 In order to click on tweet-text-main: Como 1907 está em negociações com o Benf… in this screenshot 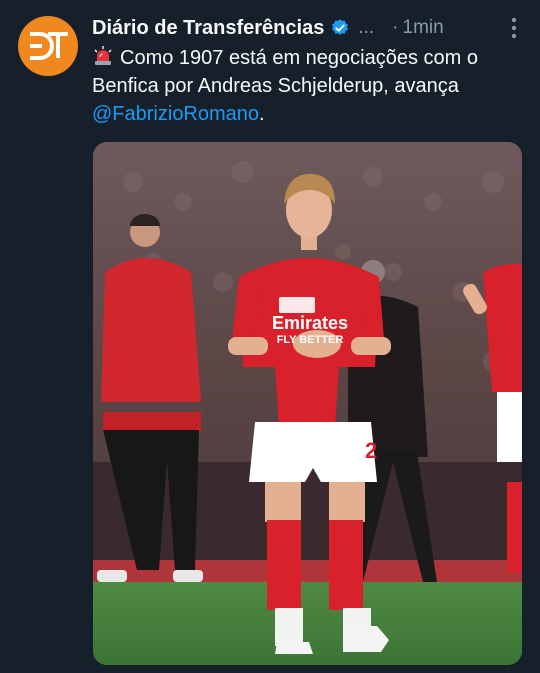, I will do `click(285, 72)`.